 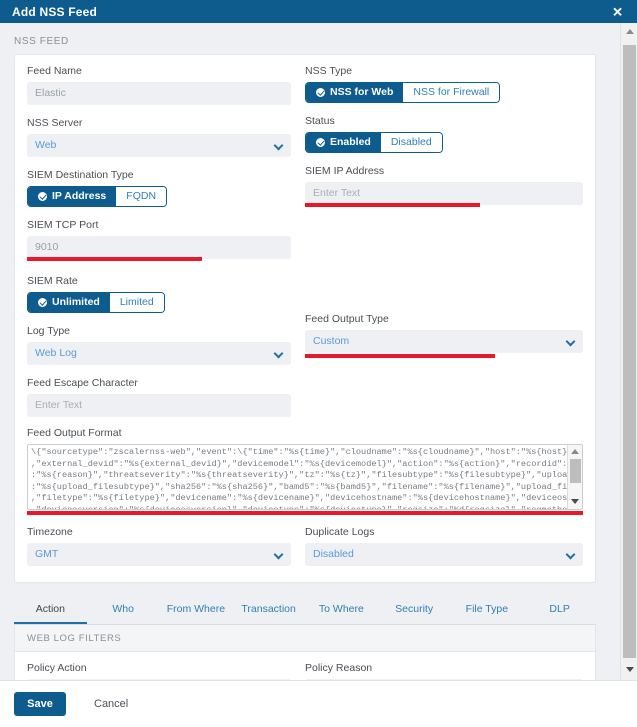 I want to click on label-feed-name: Feed Name, so click(x=54, y=71).